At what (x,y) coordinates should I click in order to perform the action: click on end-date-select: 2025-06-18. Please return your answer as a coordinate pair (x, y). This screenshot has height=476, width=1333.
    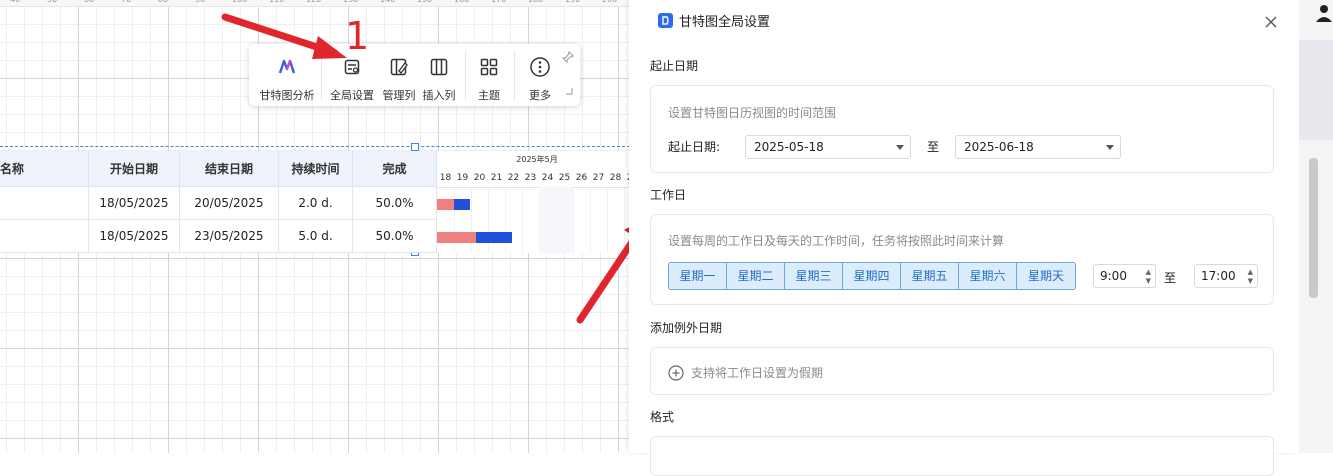
    Looking at the image, I should click on (1038, 147).